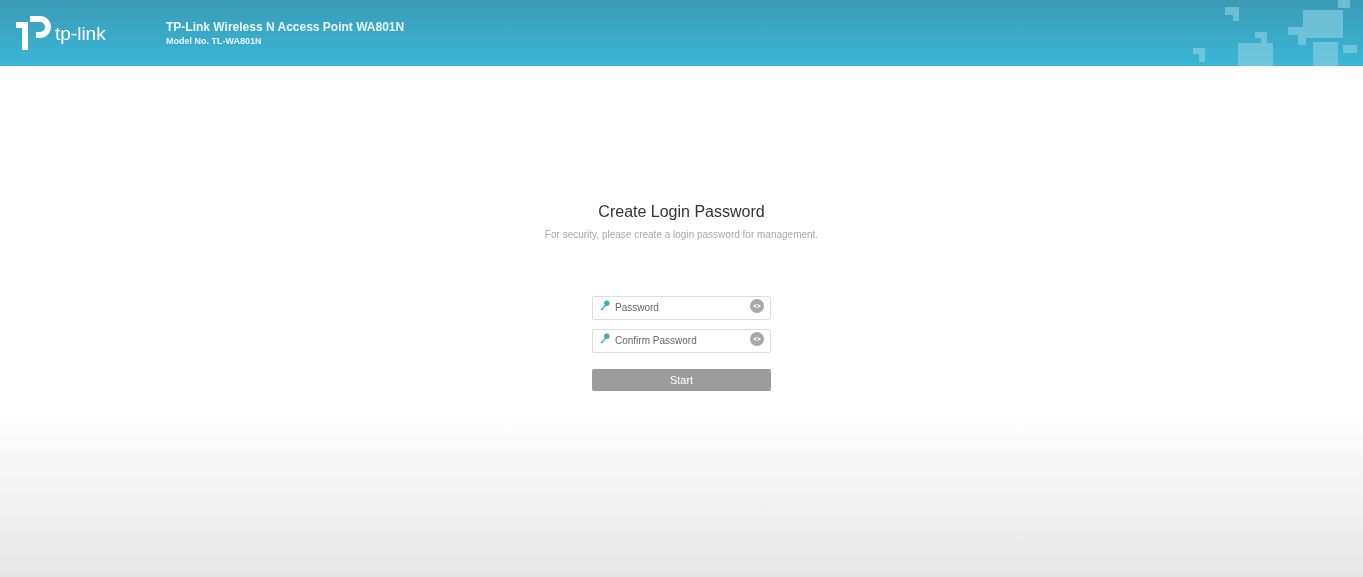 Image resolution: width=1363 pixels, height=577 pixels. What do you see at coordinates (285, 27) in the screenshot?
I see `device-title: TP-Link Wireless N Access Point WA801N` at bounding box center [285, 27].